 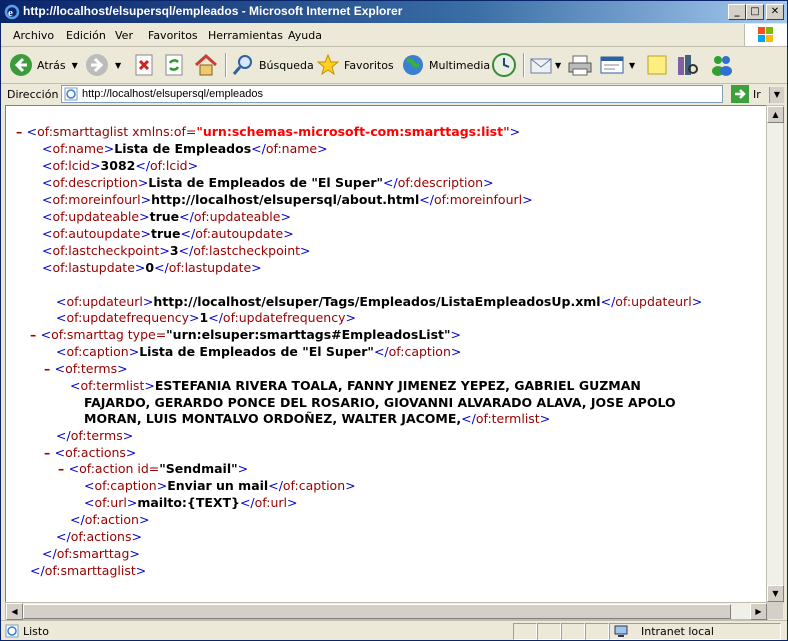 What do you see at coordinates (86, 35) in the screenshot?
I see `menu-edicion: Edición` at bounding box center [86, 35].